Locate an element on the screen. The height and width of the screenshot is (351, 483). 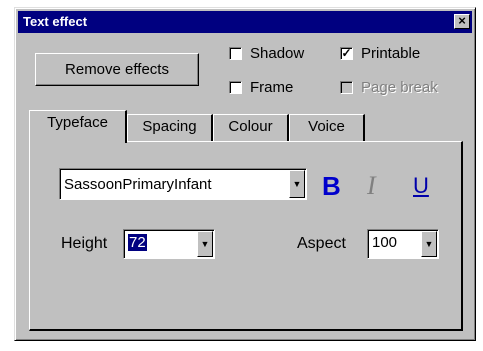
tab-spacing: Spacing is located at coordinates (170, 127).